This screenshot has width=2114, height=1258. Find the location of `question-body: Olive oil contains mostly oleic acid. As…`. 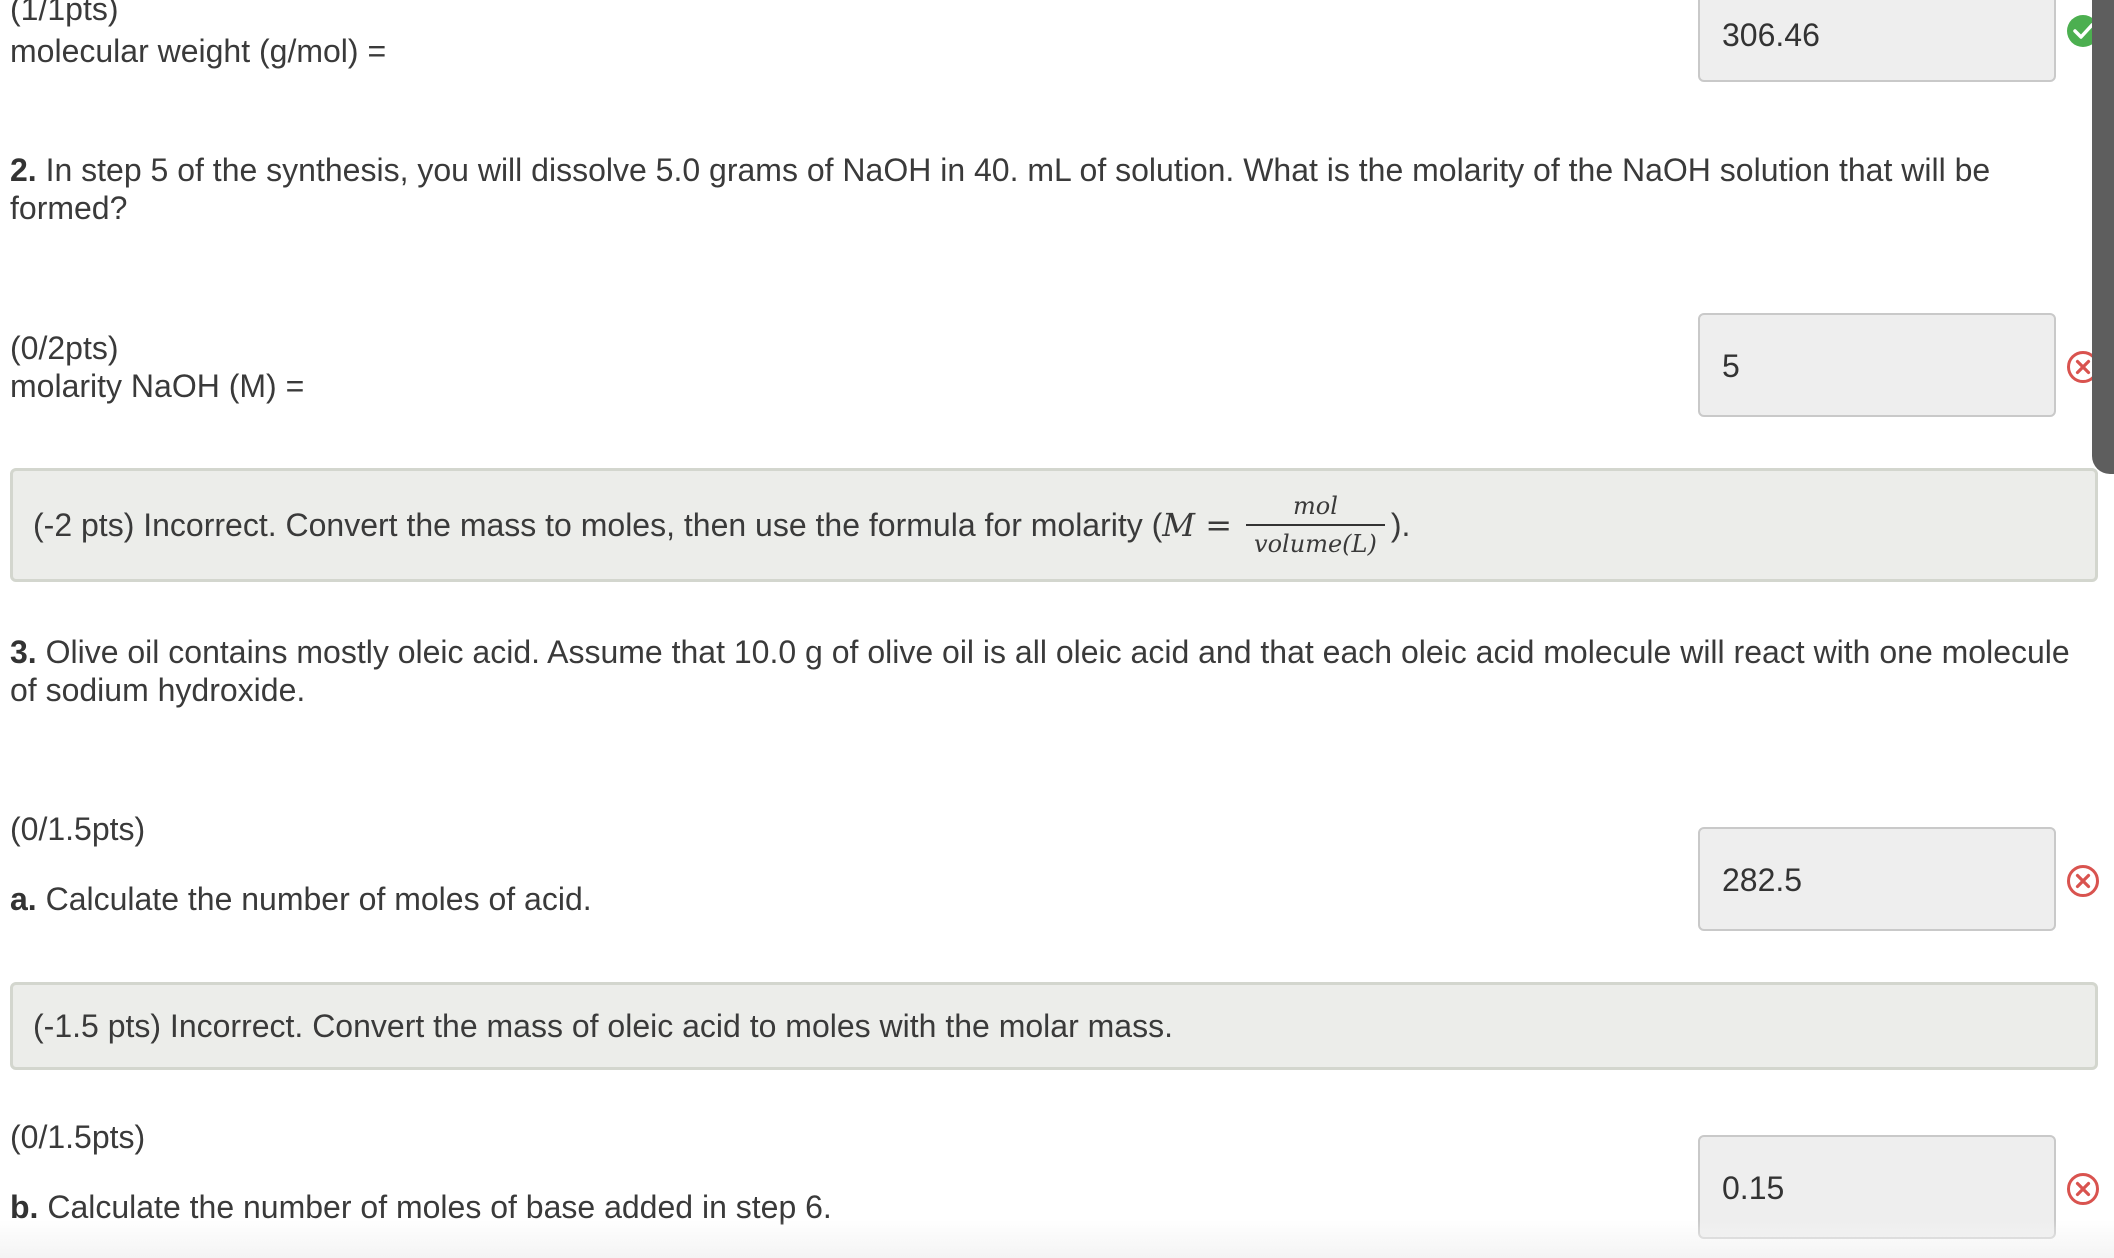

question-body: Olive oil contains mostly oleic acid. As… is located at coordinates (1040, 671).